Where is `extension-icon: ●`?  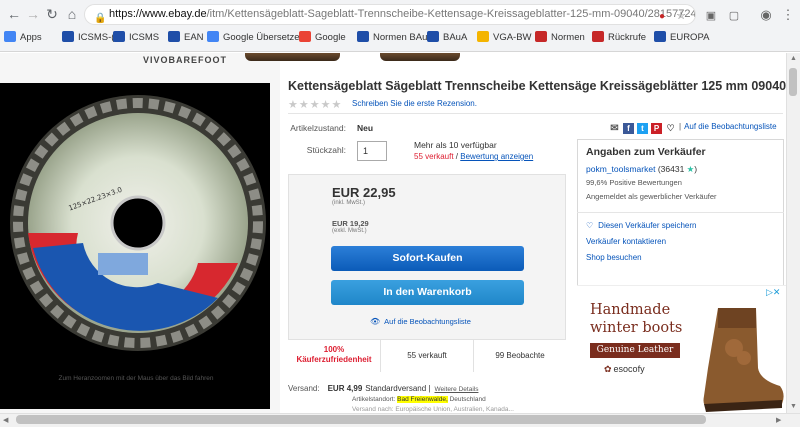 extension-icon: ● is located at coordinates (662, 17).